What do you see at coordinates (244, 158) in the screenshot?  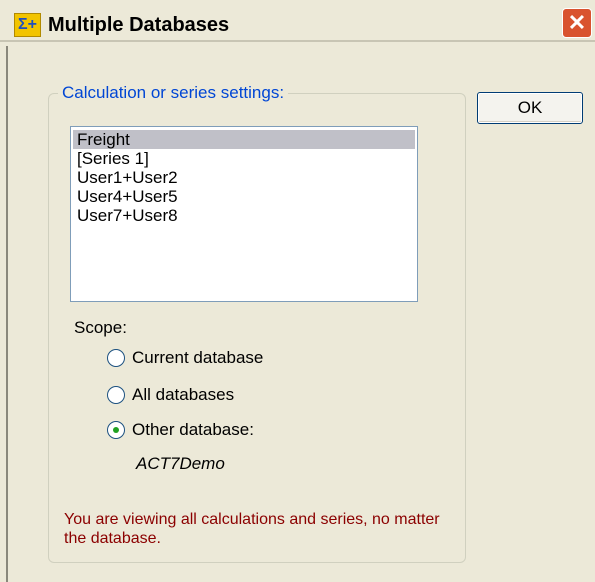 I see `list-item: [Series 1]` at bounding box center [244, 158].